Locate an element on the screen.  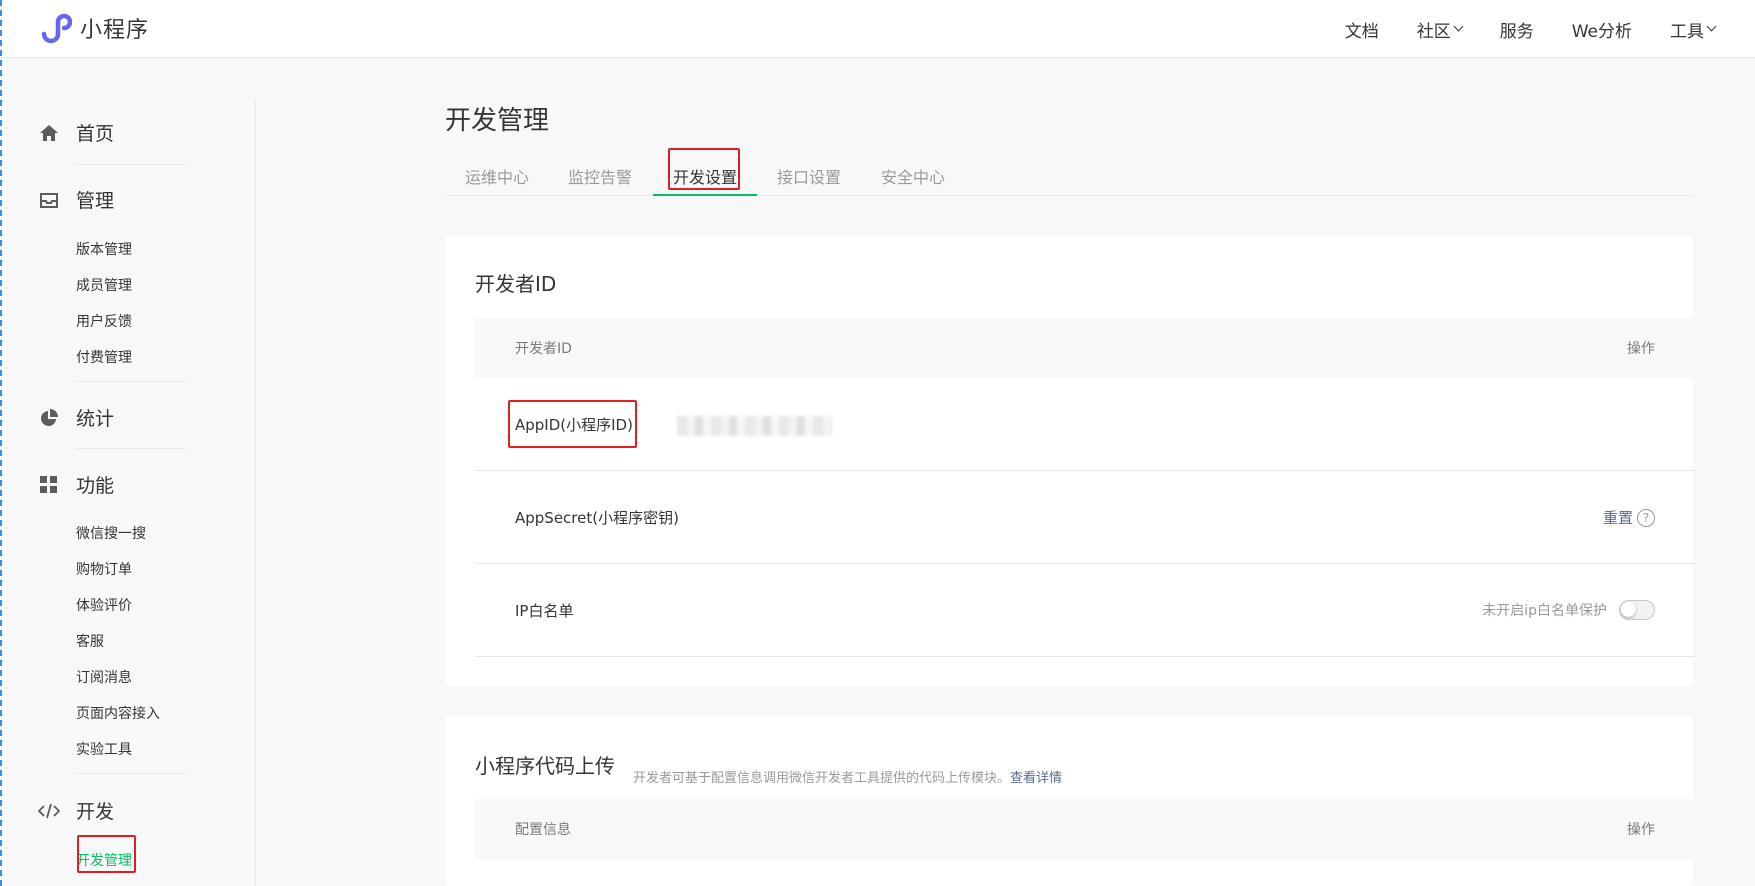
table-header: 开发者ID 操作 is located at coordinates (1085, 348).